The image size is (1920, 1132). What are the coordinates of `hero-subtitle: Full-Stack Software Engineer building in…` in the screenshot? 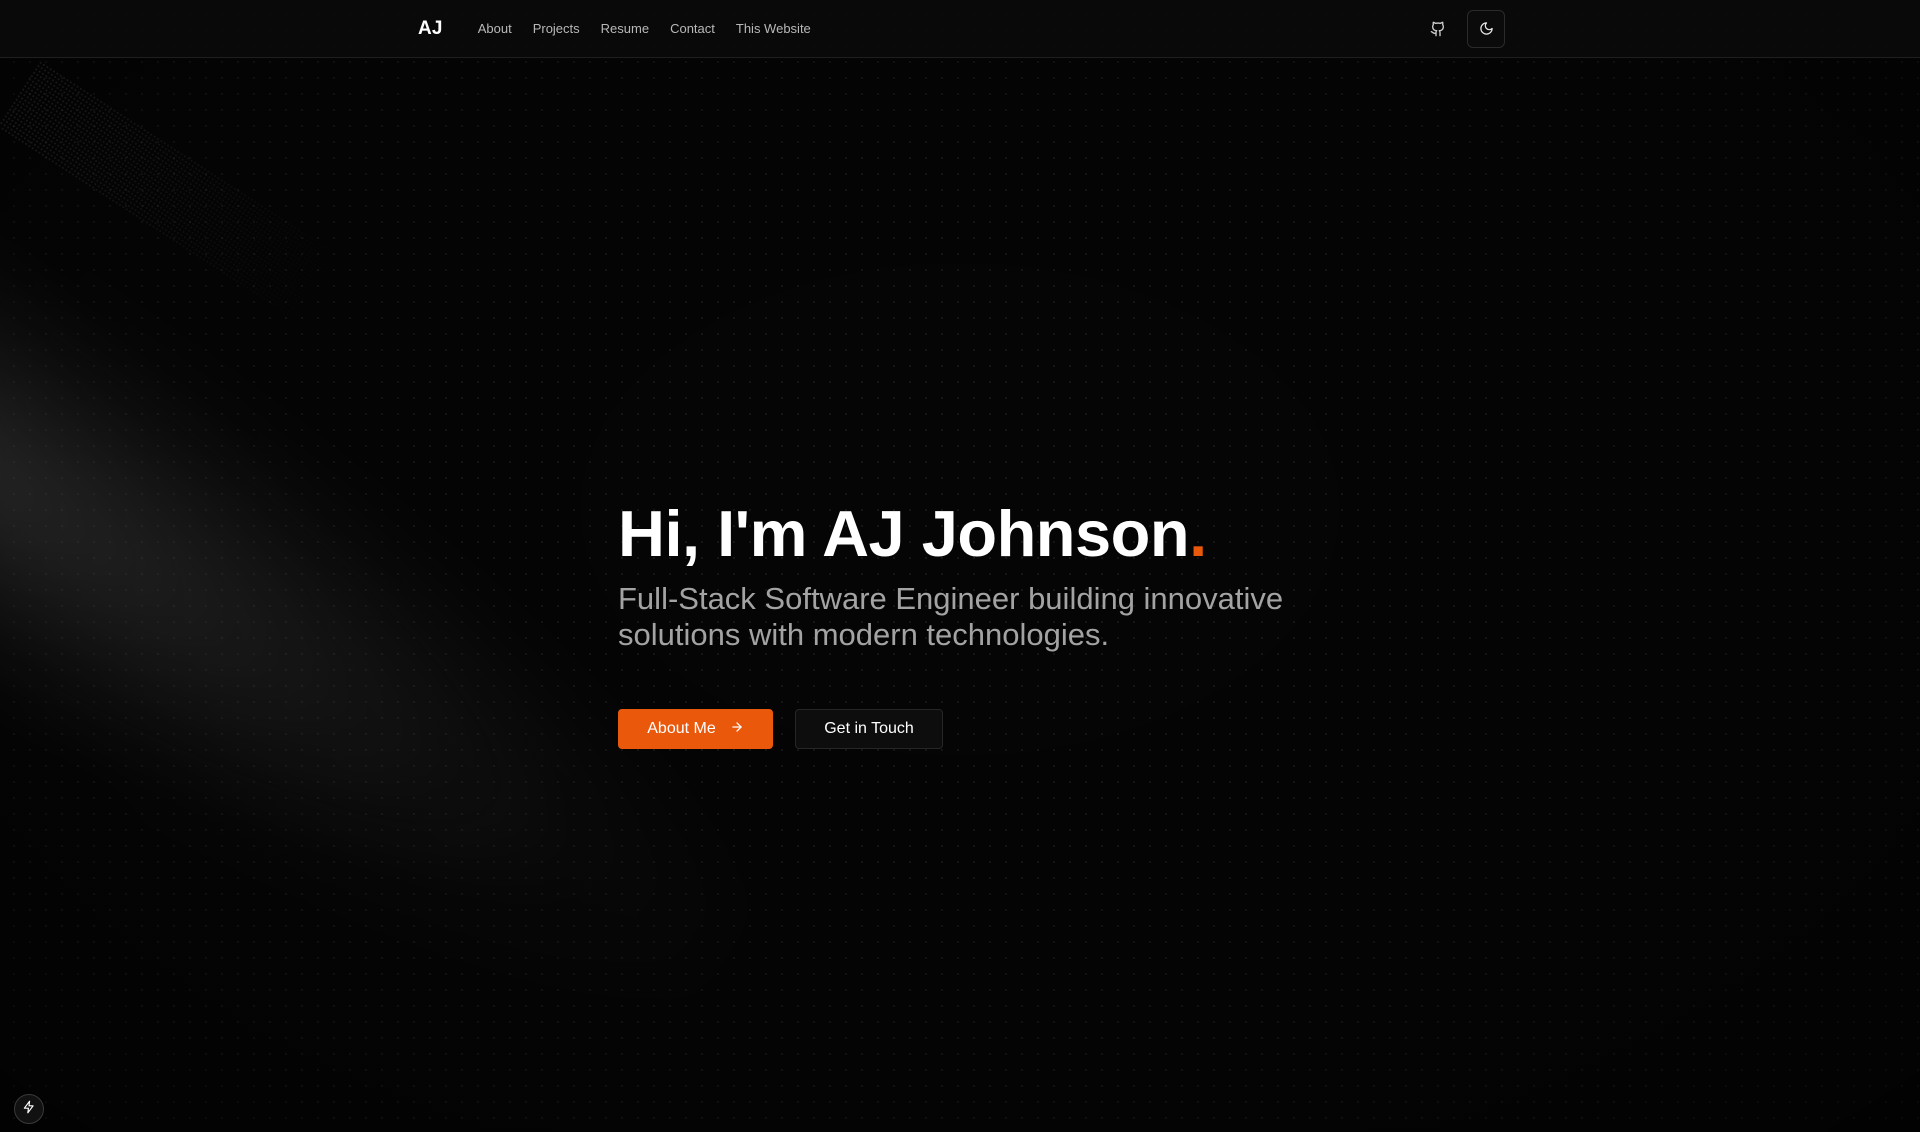 It's located at (951, 616).